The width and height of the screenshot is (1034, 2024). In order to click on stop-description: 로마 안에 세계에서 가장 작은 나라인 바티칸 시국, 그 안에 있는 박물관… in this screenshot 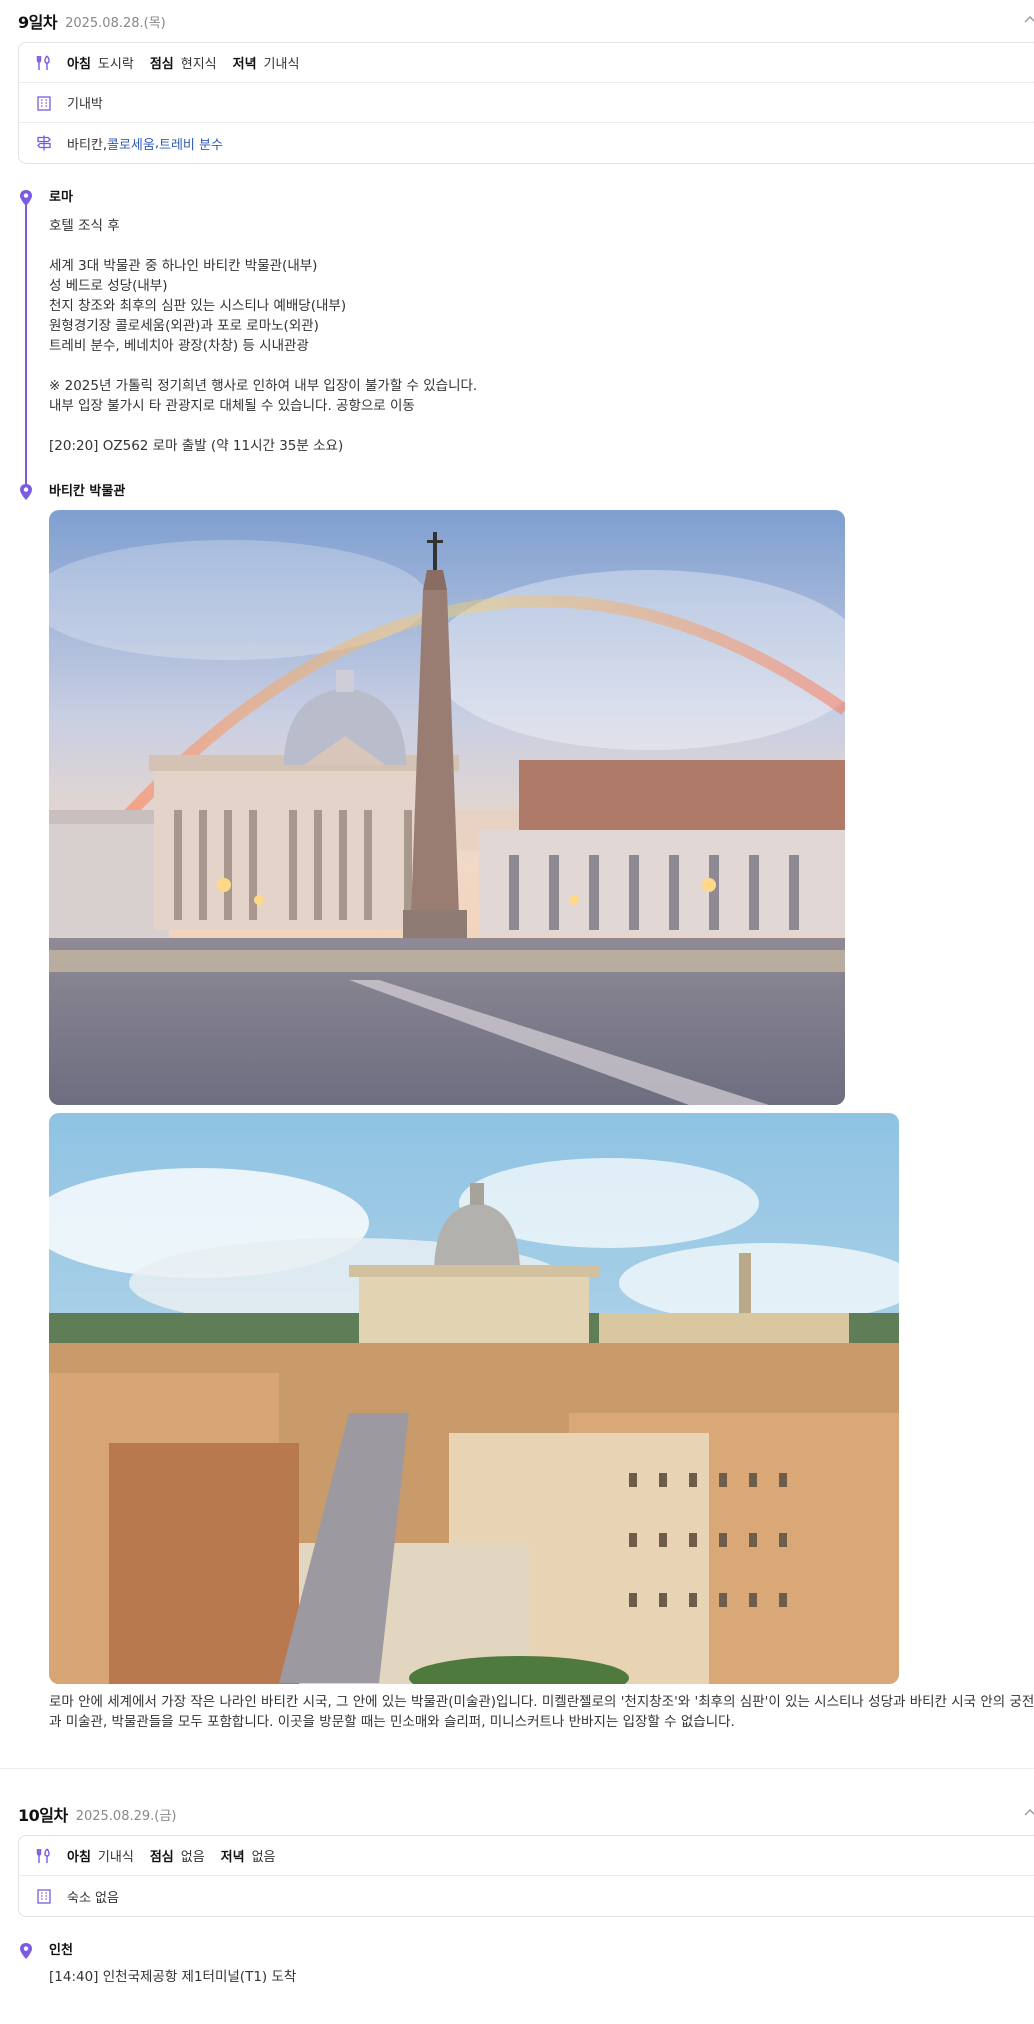, I will do `click(541, 1712)`.